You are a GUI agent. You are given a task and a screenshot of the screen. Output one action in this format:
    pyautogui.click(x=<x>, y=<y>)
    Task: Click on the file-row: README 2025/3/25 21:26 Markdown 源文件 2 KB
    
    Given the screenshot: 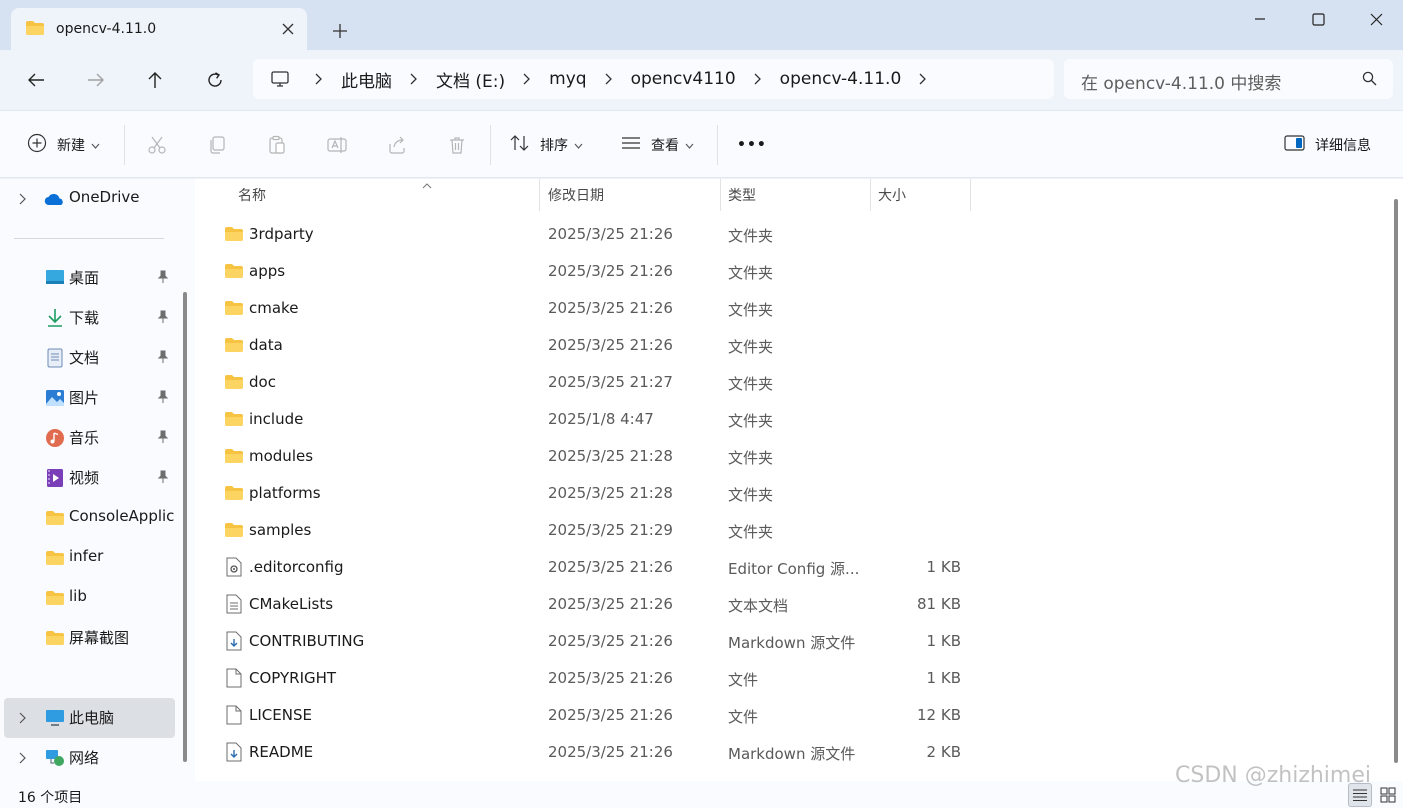 What is the action you would take?
    pyautogui.click(x=600, y=752)
    